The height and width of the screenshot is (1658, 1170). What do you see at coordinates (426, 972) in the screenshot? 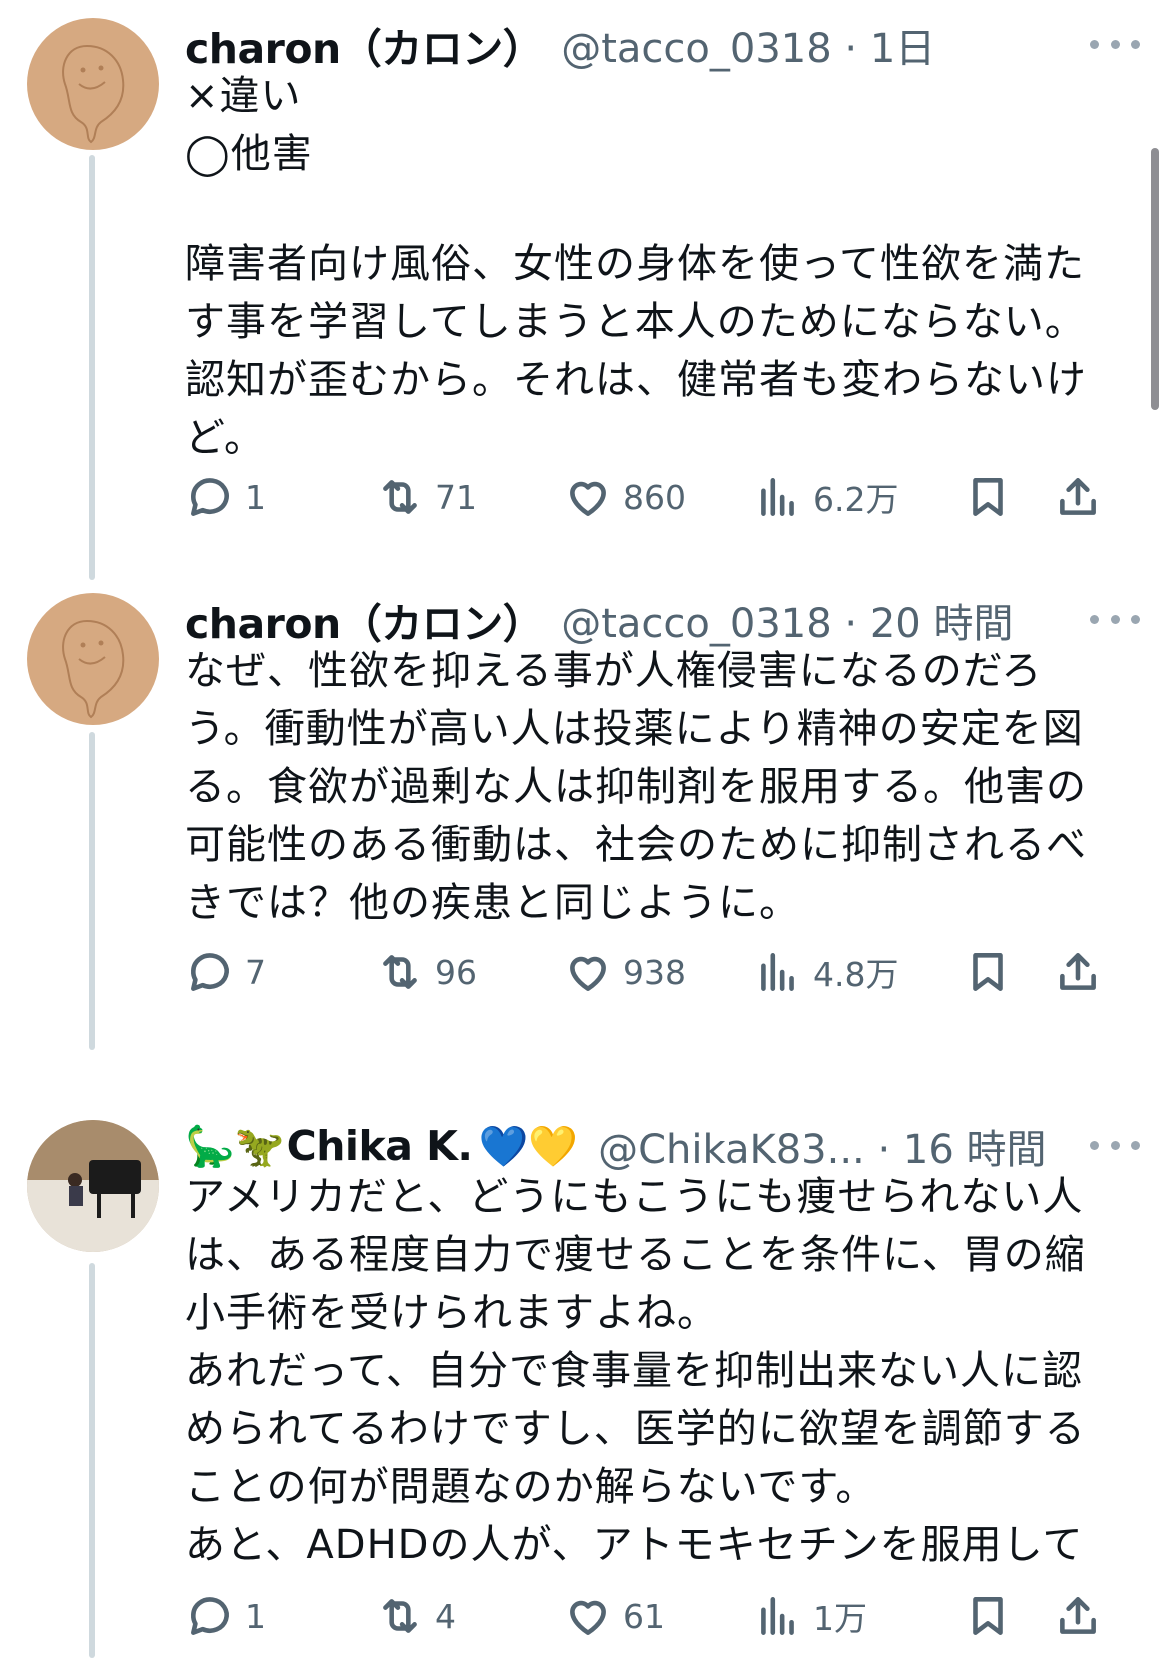
I see `retweet-button: 96` at bounding box center [426, 972].